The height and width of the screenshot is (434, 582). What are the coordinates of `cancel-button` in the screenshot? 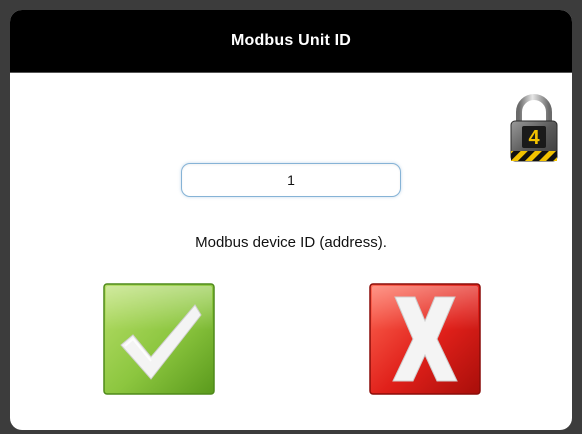 It's located at (425, 339).